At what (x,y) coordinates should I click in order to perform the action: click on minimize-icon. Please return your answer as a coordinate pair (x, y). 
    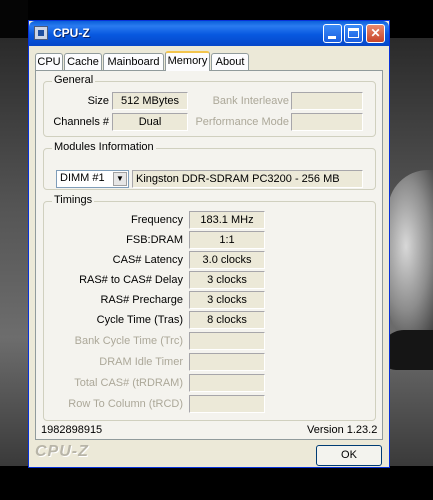
    Looking at the image, I should click on (332, 37).